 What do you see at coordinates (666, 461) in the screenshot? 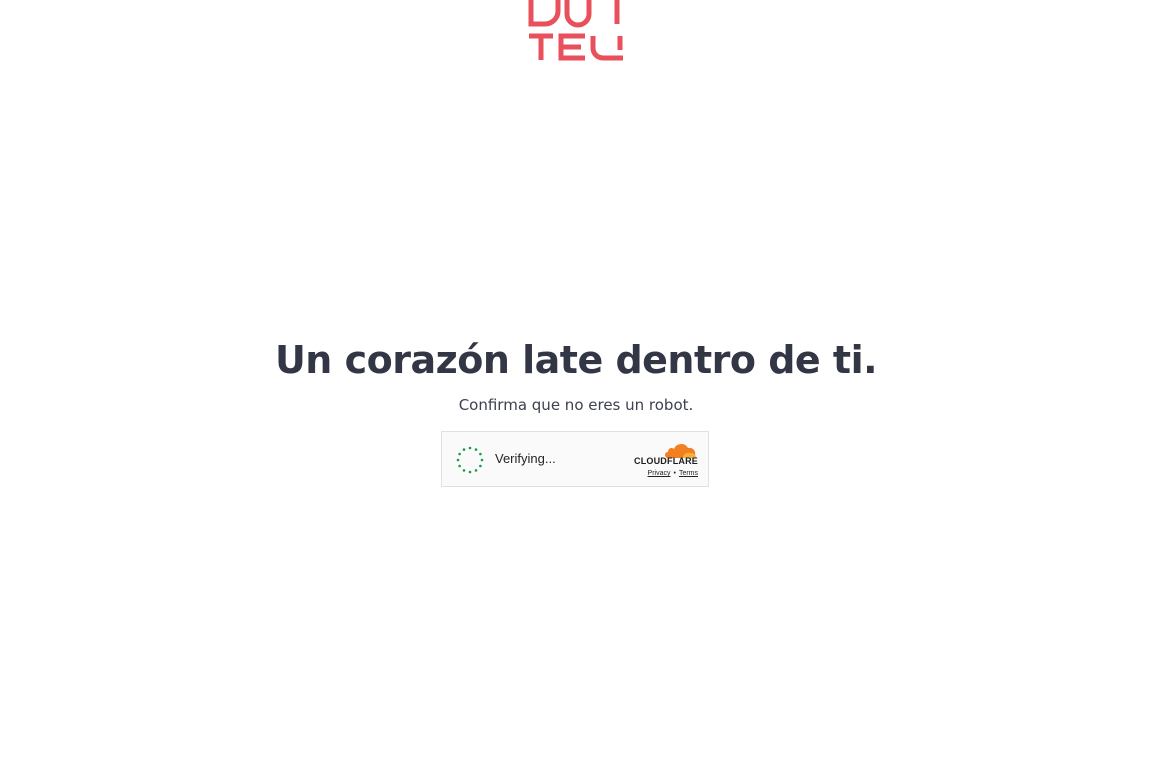
I see `cloudflare-brand: CLOUDFLARE` at bounding box center [666, 461].